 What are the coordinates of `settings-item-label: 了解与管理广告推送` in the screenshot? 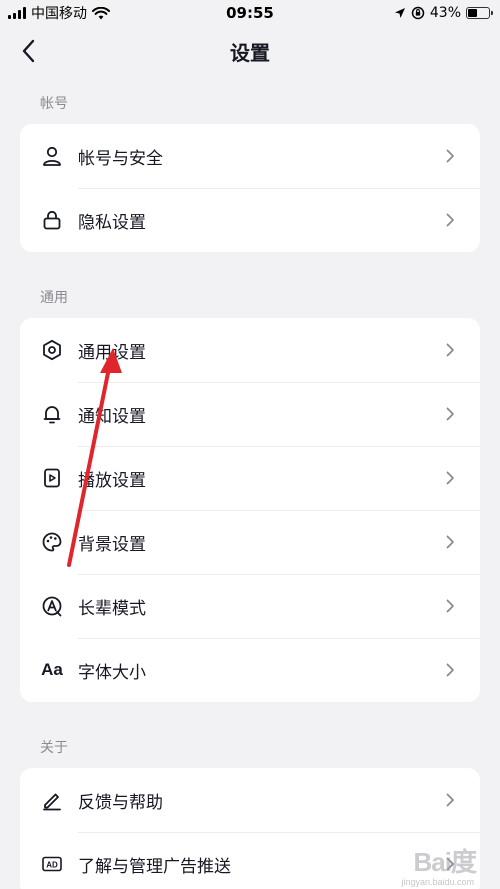 It's located at (154, 866).